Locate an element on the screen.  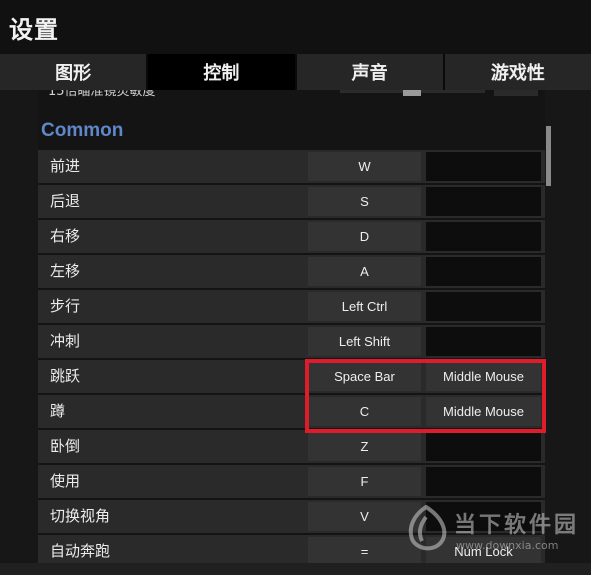
section-title: Common is located at coordinates (82, 130).